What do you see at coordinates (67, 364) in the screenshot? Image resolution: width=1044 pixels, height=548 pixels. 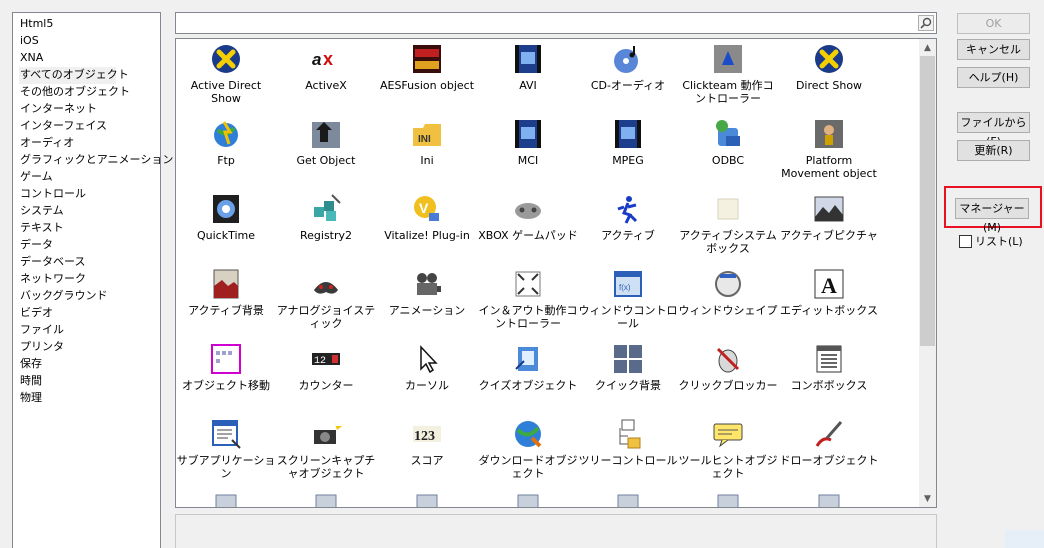 I see `category-item: 保存` at bounding box center [67, 364].